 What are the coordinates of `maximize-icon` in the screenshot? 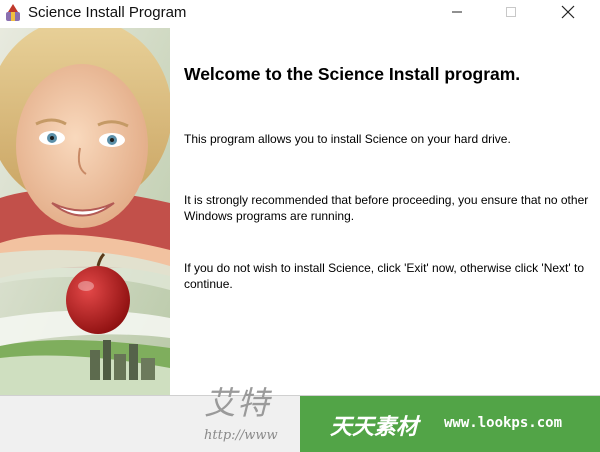 It's located at (511, 14).